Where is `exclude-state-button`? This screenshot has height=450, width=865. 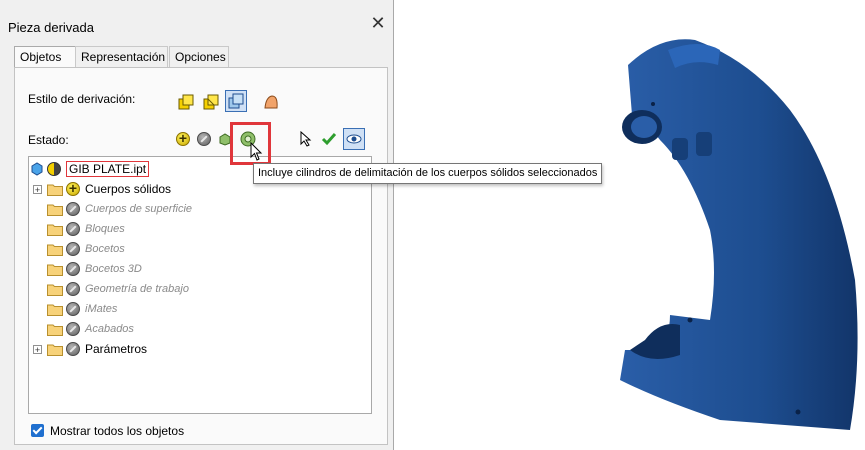
exclude-state-button is located at coordinates (204, 139).